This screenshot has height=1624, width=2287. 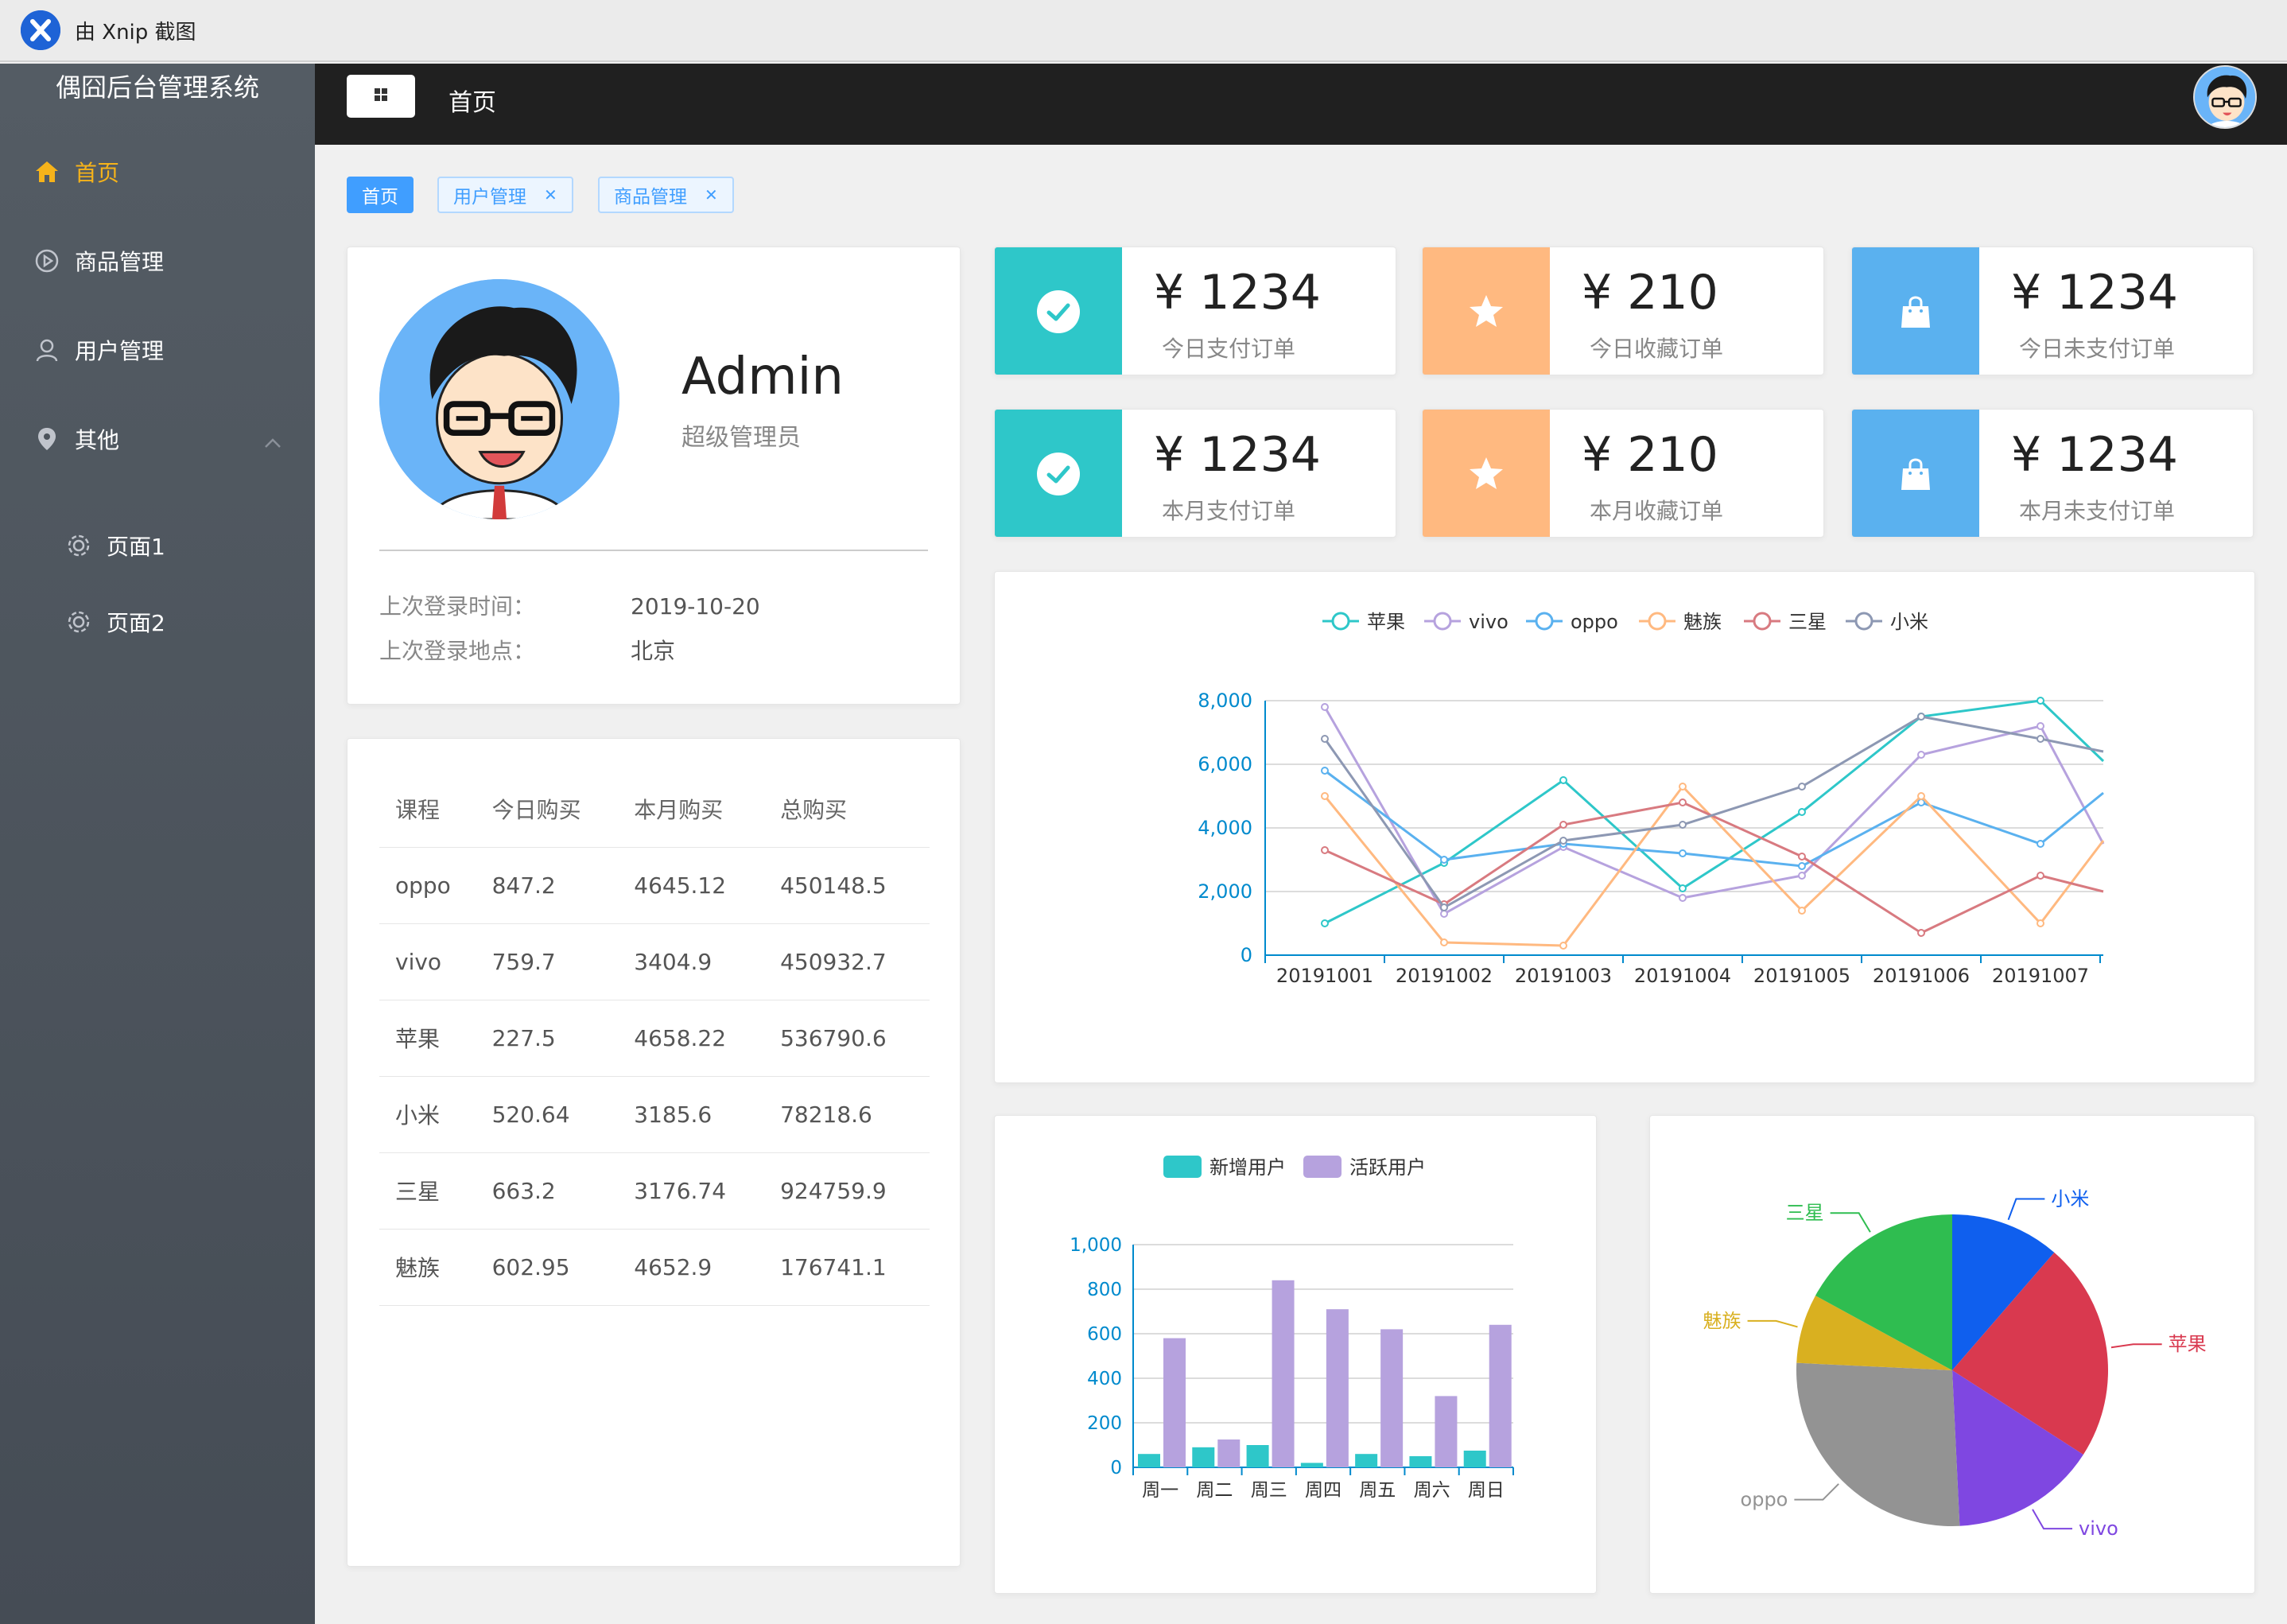 What do you see at coordinates (1805, 1213) in the screenshot?
I see `pie-label: 三星` at bounding box center [1805, 1213].